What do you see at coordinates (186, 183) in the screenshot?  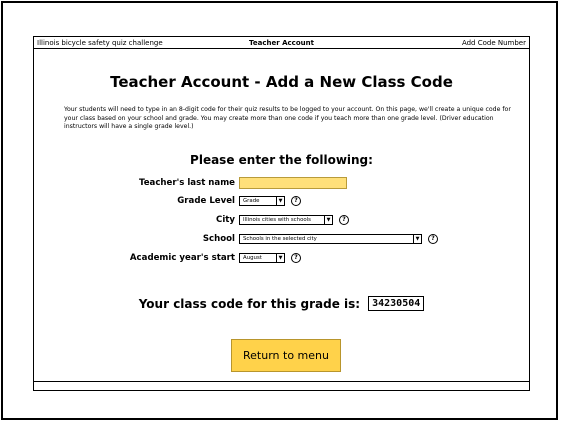 I see `last-name-label: Teacher's last name` at bounding box center [186, 183].